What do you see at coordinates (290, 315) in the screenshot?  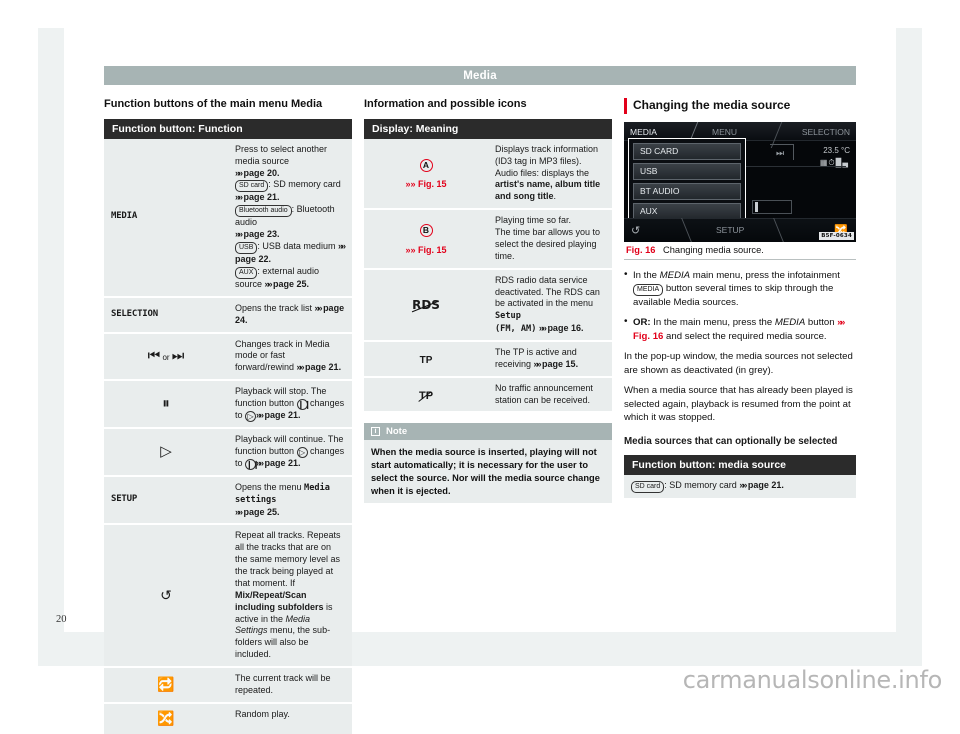 I see `row-value-selection: Opens the track list »» page 24.` at bounding box center [290, 315].